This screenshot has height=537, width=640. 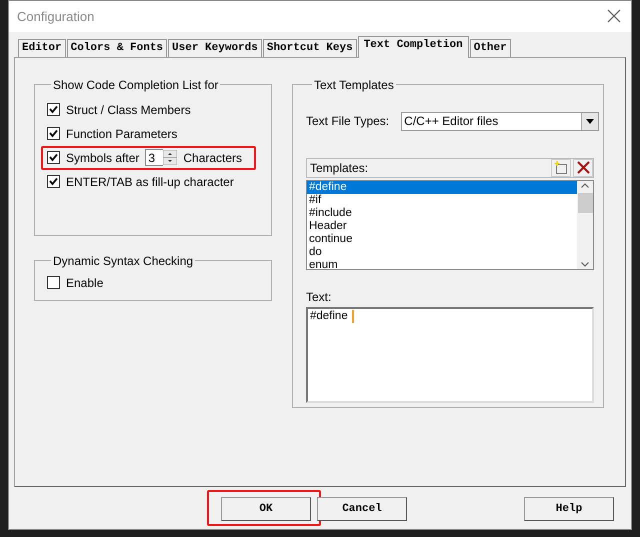 I want to click on scroll-down-icon, so click(x=585, y=264).